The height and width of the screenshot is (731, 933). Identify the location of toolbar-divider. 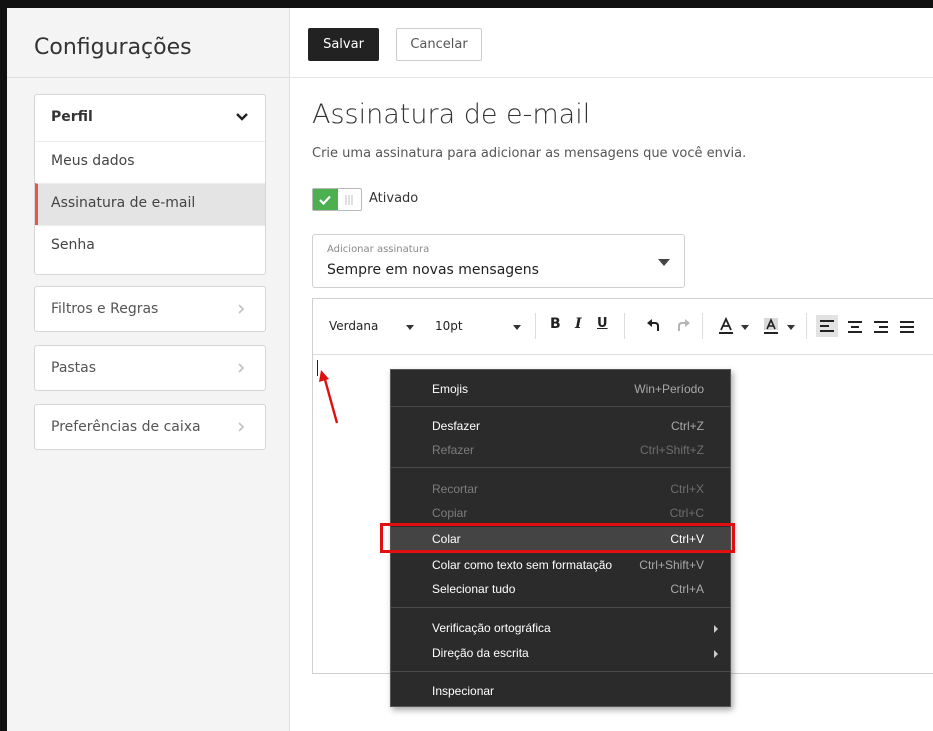
(611, 77).